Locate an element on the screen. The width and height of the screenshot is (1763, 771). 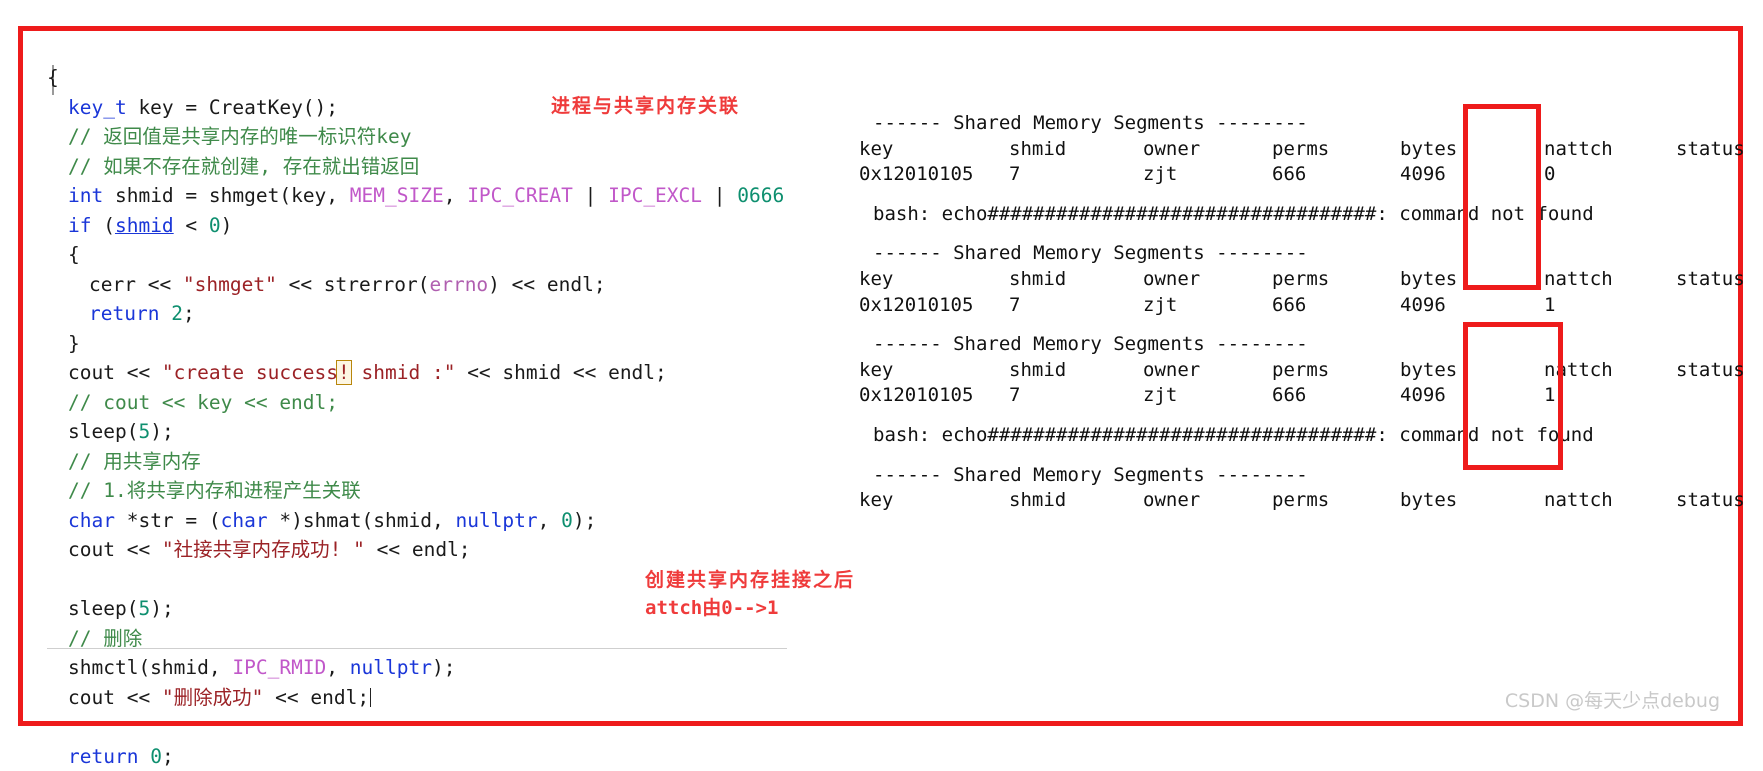
code-token-kw: int is located at coordinates (85, 195).